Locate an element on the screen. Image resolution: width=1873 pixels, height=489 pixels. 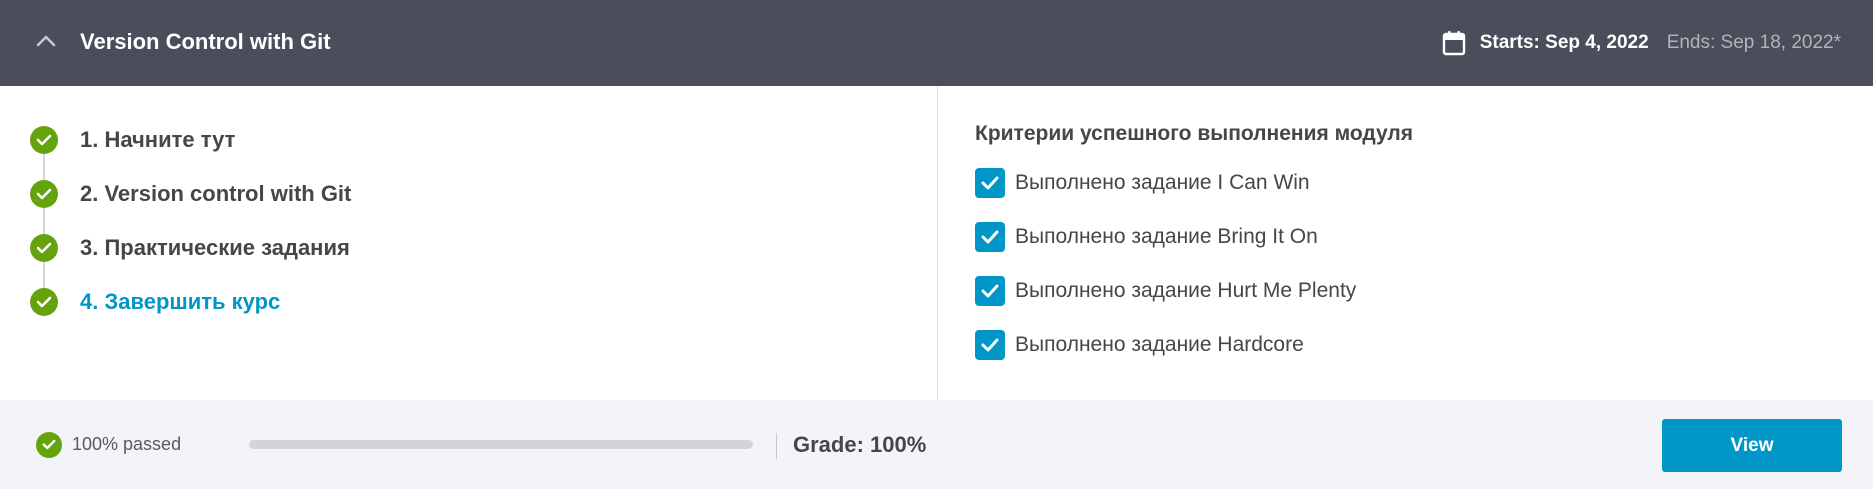
end-date: Ends: Sep 18, 2022* is located at coordinates (1753, 42).